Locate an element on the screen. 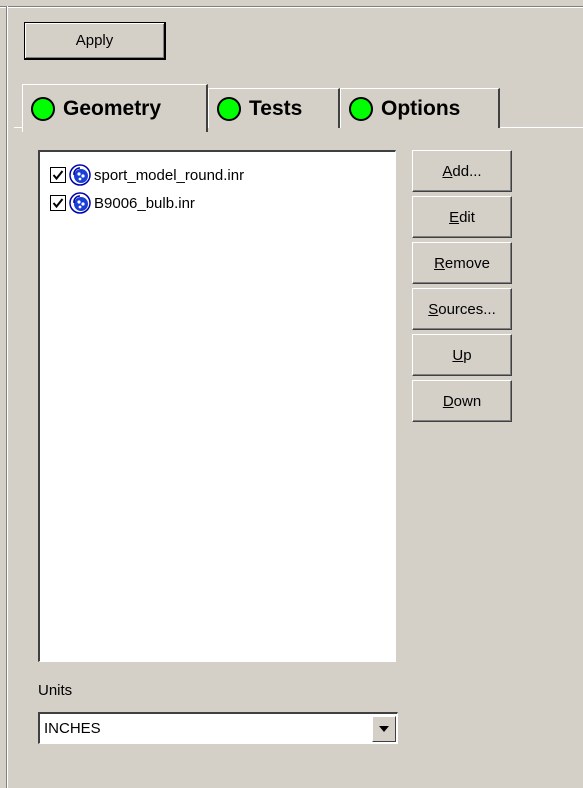 Image resolution: width=583 pixels, height=788 pixels. edit-button: Edit is located at coordinates (462, 217).